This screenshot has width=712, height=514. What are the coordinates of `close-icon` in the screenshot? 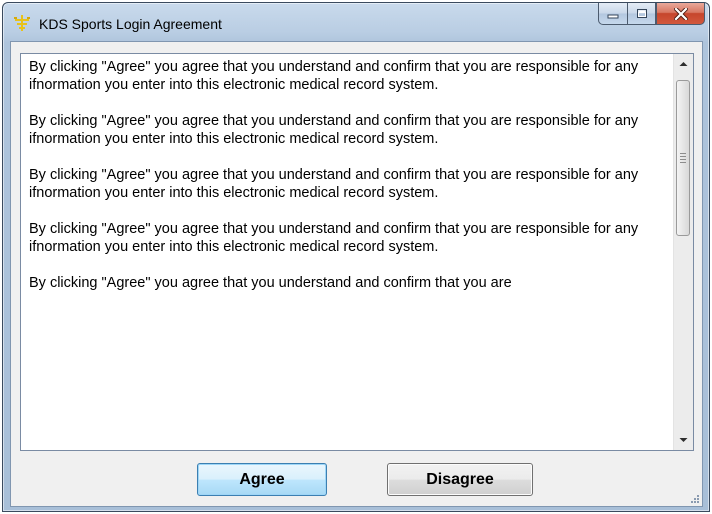 It's located at (680, 13).